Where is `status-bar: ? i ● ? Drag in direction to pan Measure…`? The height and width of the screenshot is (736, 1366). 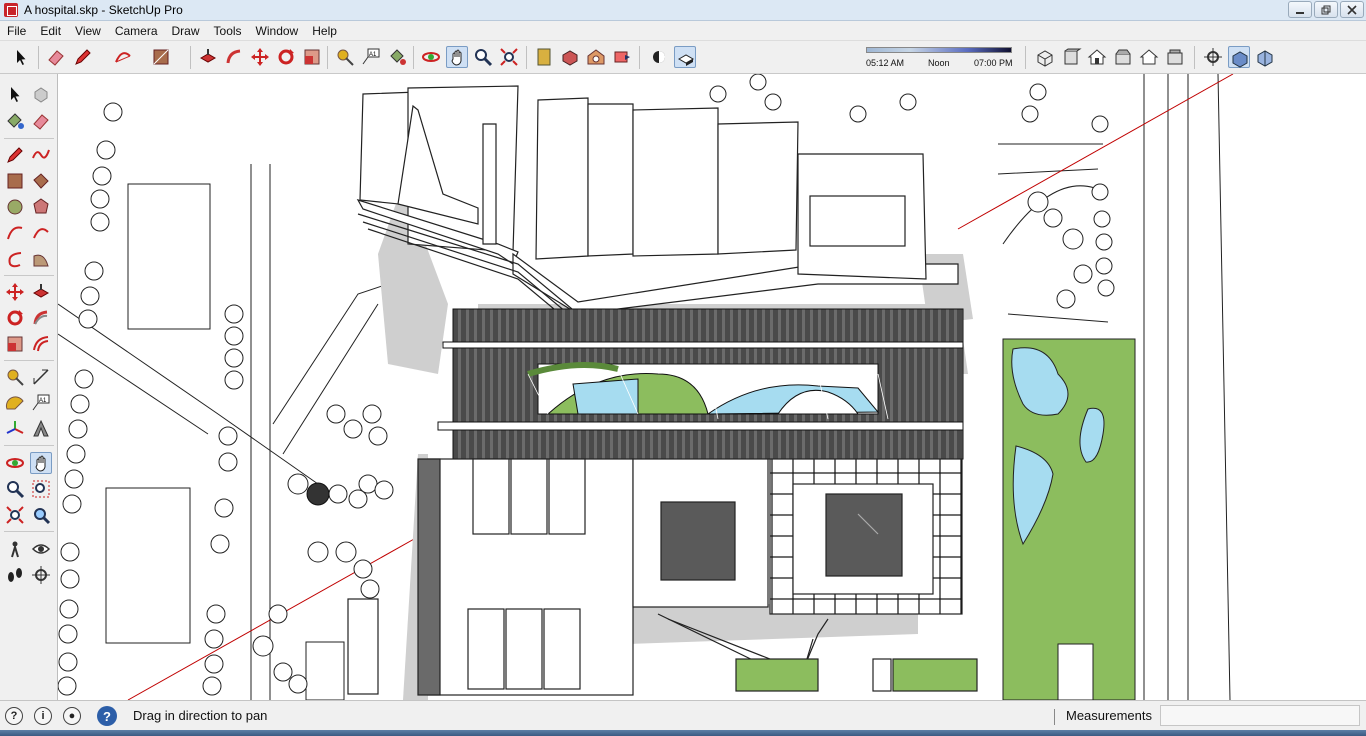
status-bar: ? i ● ? Drag in direction to pan Measure… is located at coordinates (683, 715).